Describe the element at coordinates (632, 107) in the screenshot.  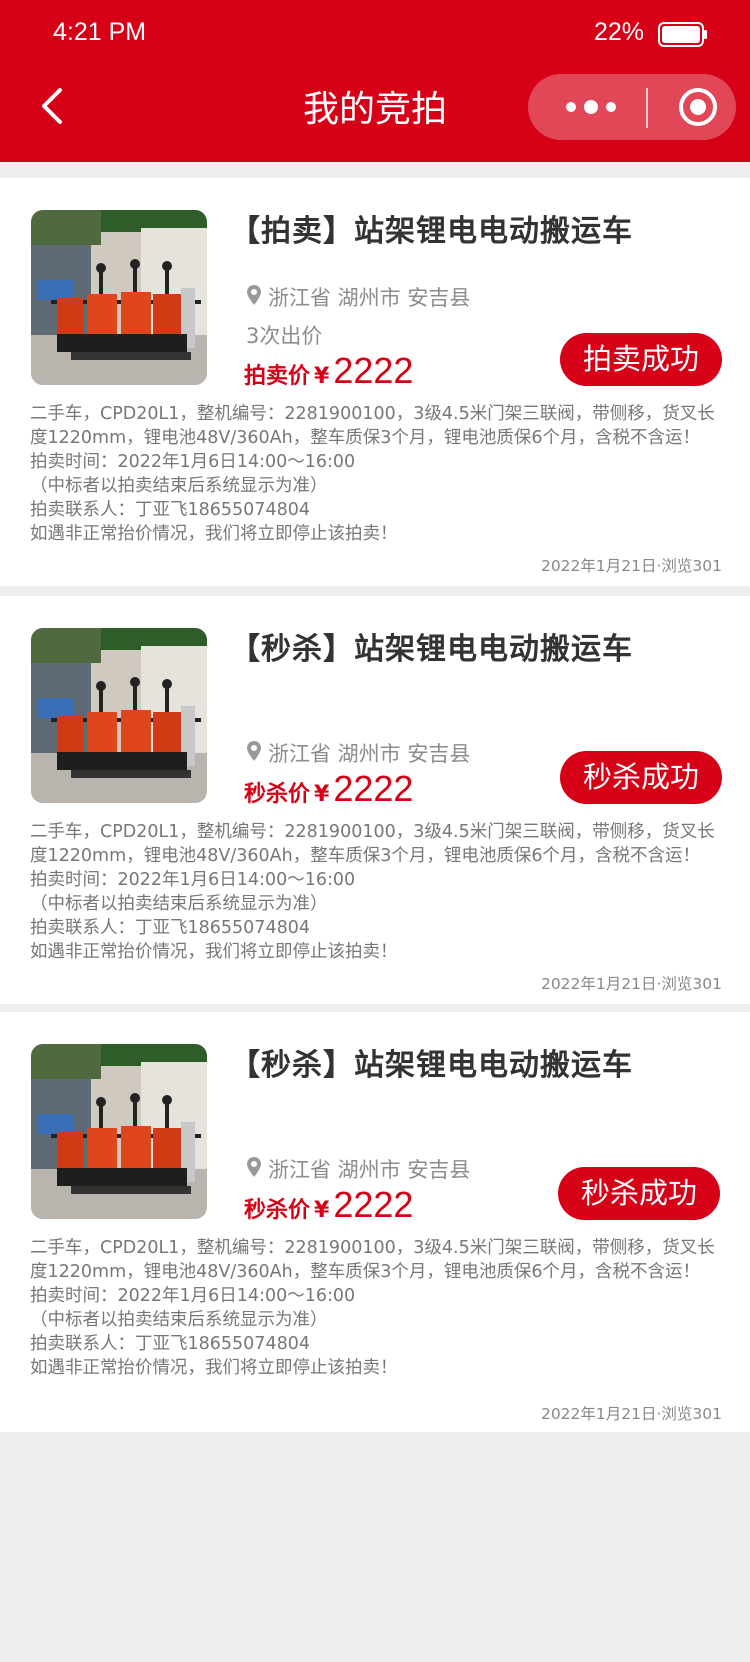
I see `mini-program-capsule` at that location.